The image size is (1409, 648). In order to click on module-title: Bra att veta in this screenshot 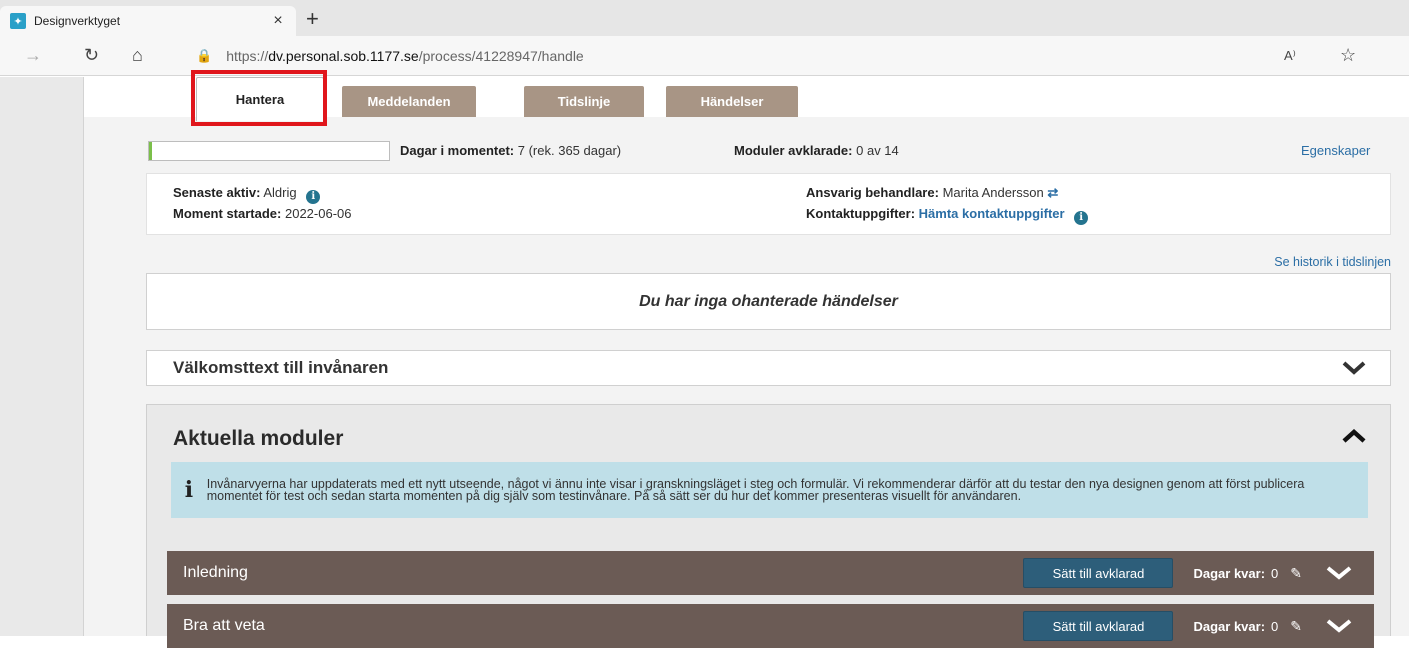, I will do `click(224, 625)`.